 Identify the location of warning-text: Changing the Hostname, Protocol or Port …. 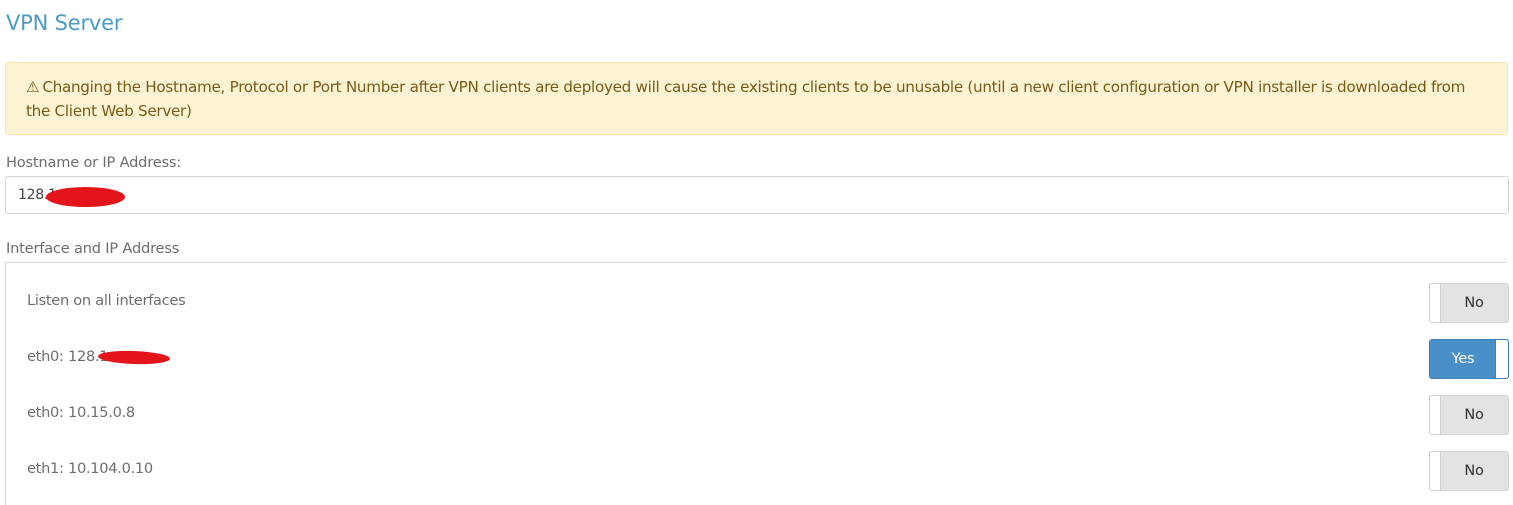
(746, 99).